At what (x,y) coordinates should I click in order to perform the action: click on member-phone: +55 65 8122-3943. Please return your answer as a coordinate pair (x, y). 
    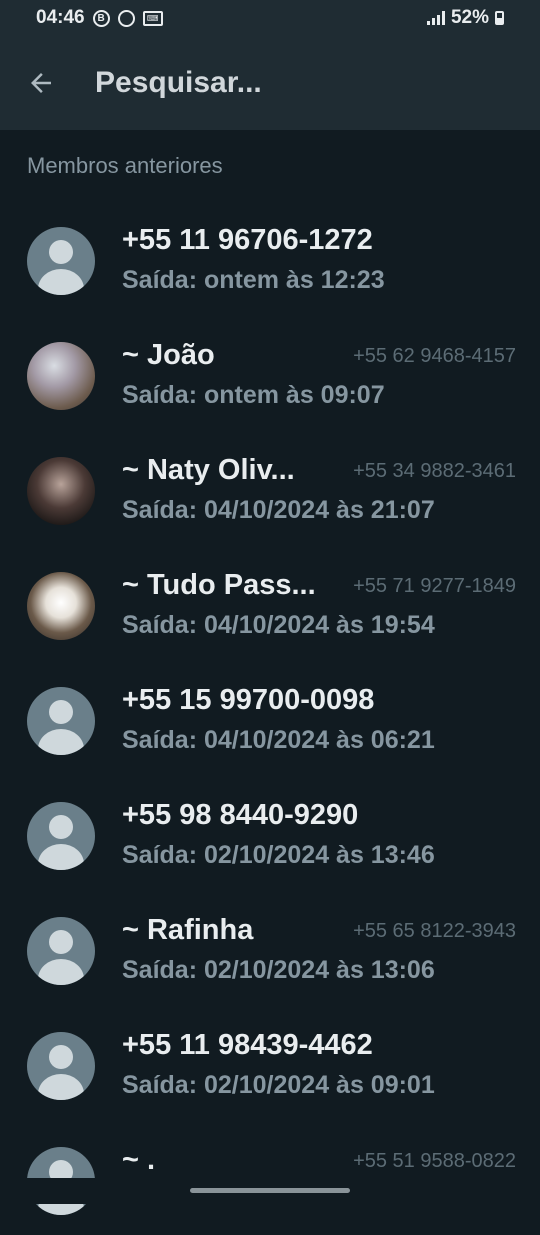
    Looking at the image, I should click on (434, 931).